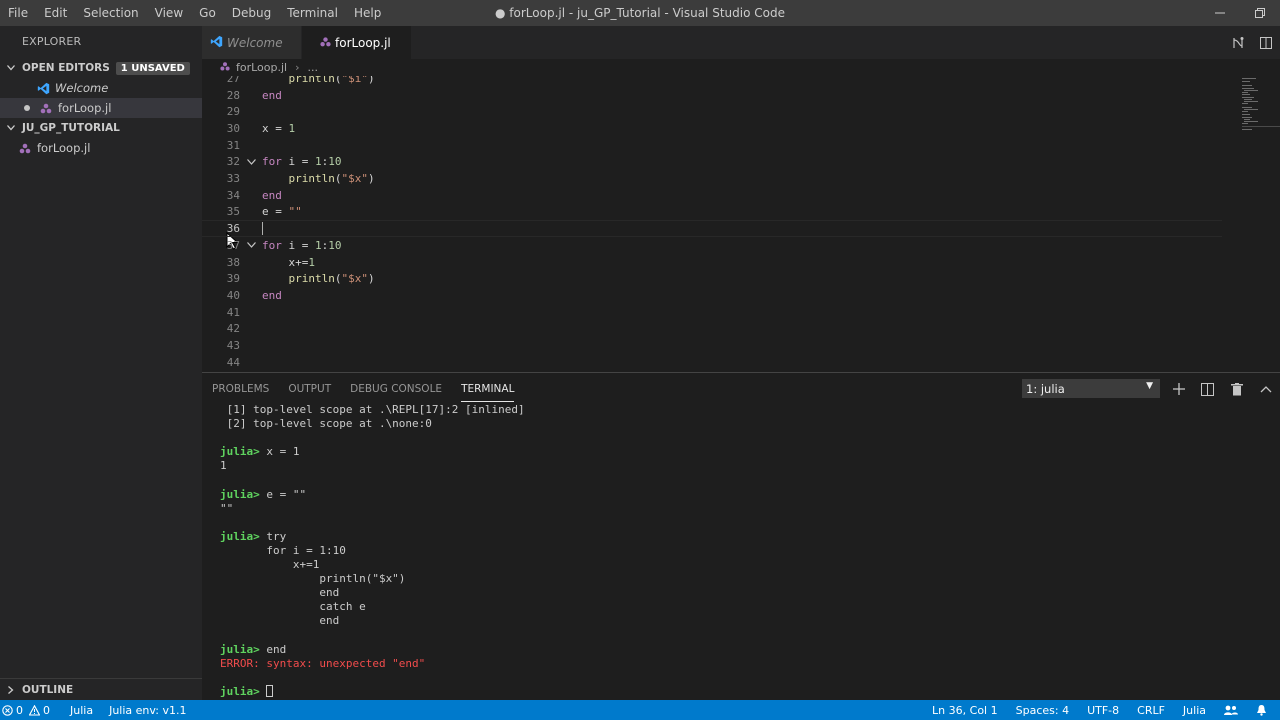 The width and height of the screenshot is (1280, 720). What do you see at coordinates (55, 13) in the screenshot?
I see `menu-item-edit: Edit` at bounding box center [55, 13].